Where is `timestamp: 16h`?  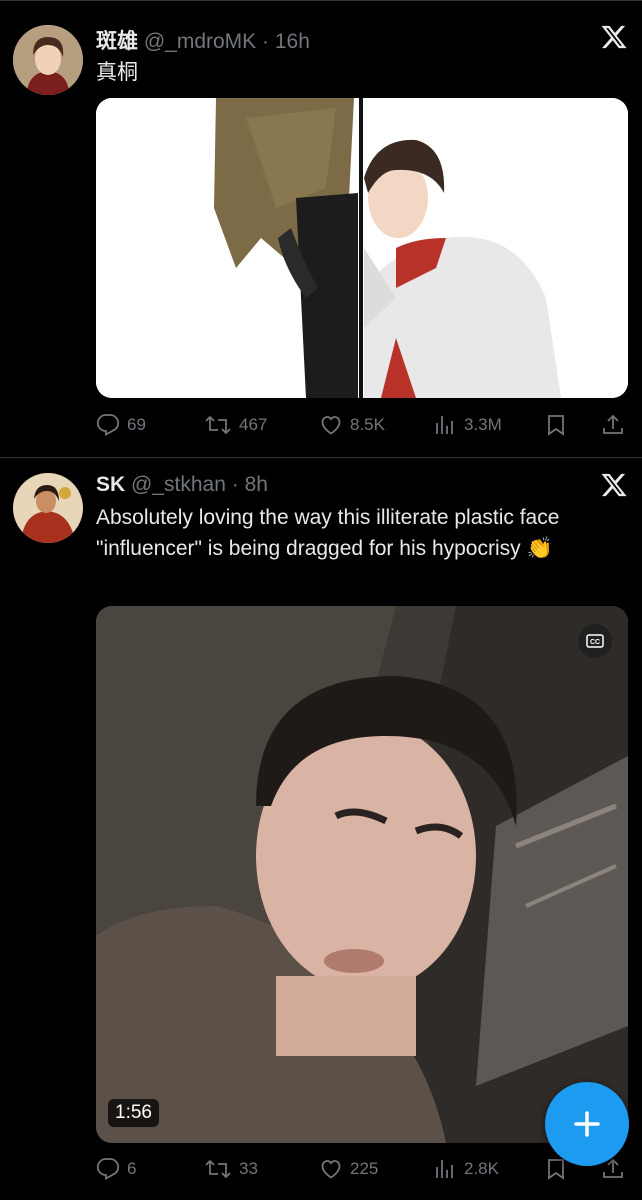
timestamp: 16h is located at coordinates (292, 41).